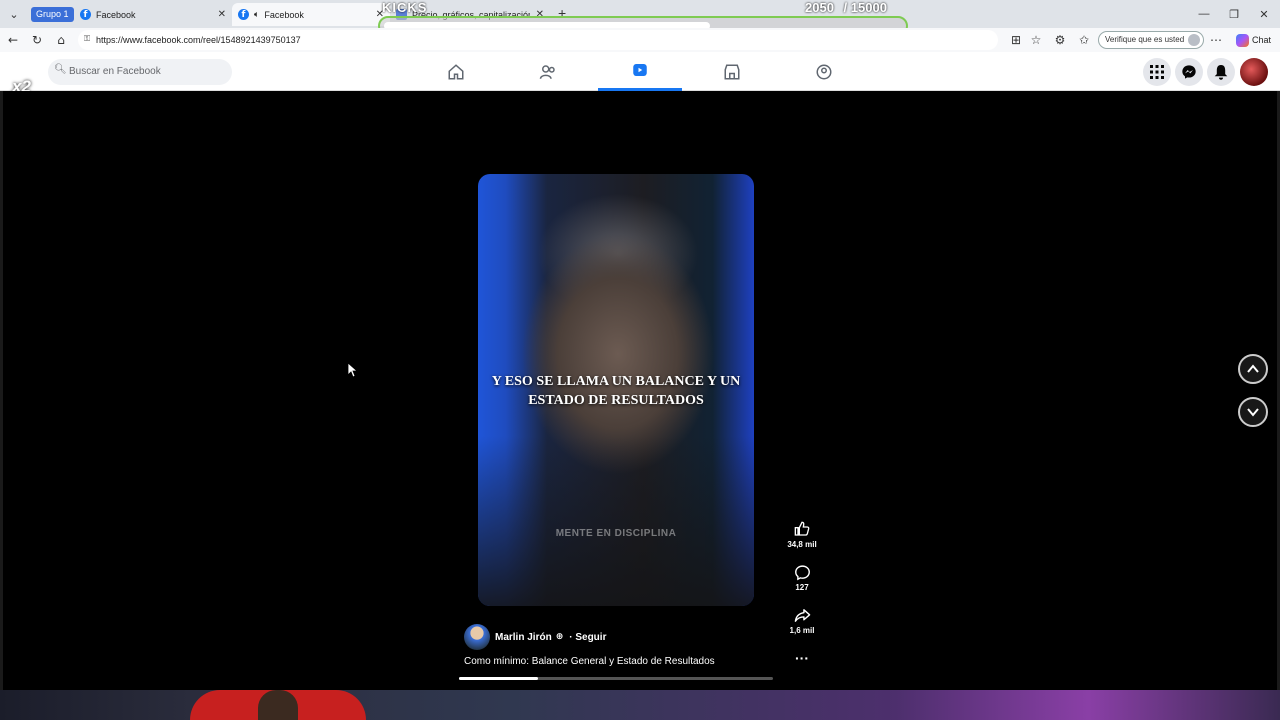  Describe the element at coordinates (153, 14) in the screenshot. I see `tab-facebook-1: f Facebook ✕` at that location.